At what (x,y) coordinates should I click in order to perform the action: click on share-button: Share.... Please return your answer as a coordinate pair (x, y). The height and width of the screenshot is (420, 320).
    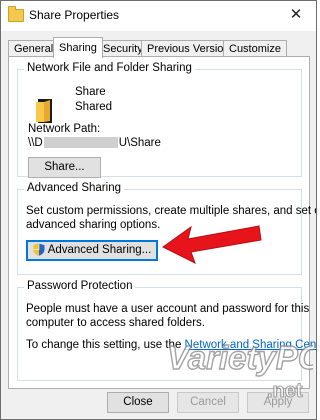
    Looking at the image, I should click on (64, 167).